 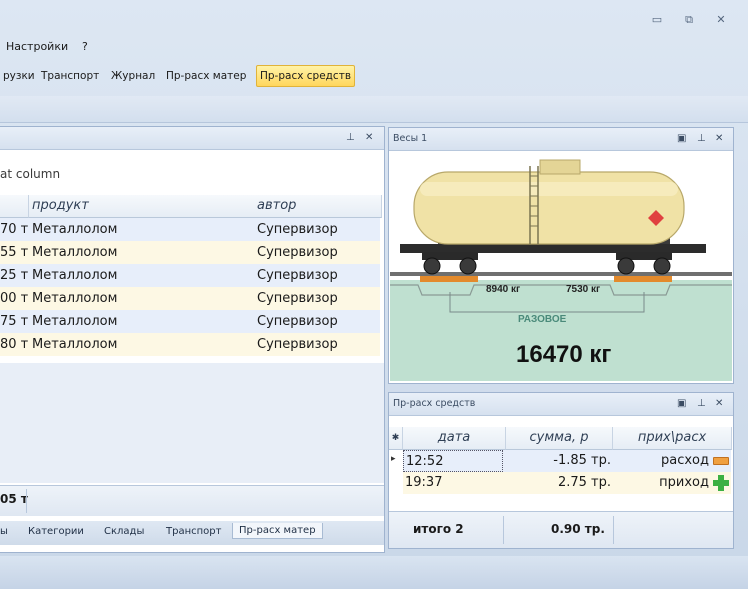 What do you see at coordinates (583, 289) in the screenshot?
I see `weight-right: 7530 кг` at bounding box center [583, 289].